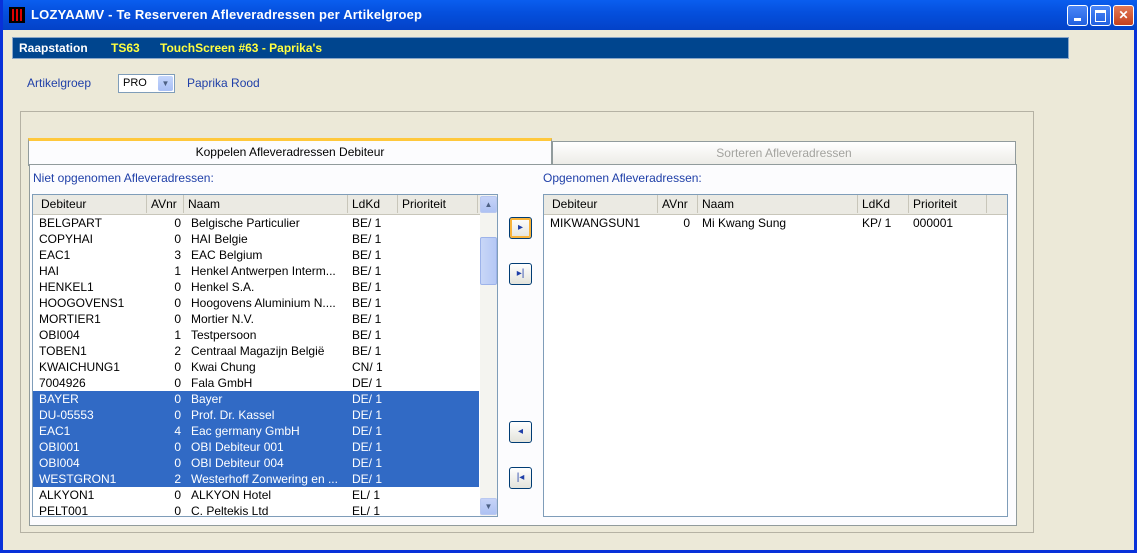 The image size is (1137, 553). What do you see at coordinates (237, 447) in the screenshot?
I see `cell-naam: OBI Debiteur 001` at bounding box center [237, 447].